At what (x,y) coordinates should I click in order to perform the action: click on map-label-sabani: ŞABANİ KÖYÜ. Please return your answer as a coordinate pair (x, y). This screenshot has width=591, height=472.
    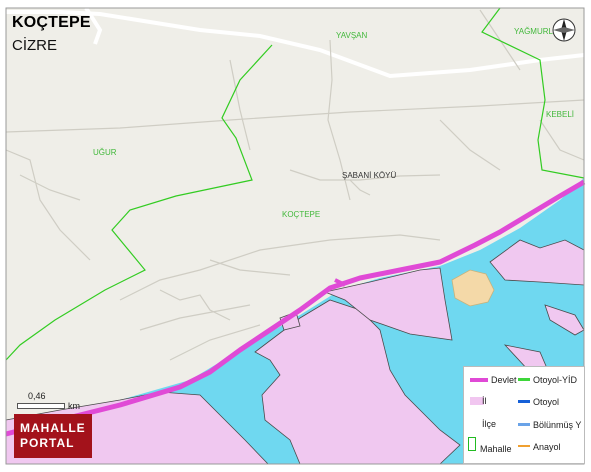
    Looking at the image, I should click on (369, 175).